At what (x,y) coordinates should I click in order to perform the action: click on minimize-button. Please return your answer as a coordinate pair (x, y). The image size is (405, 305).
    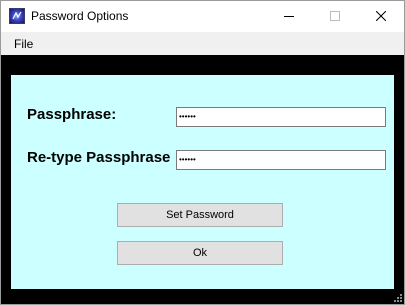
    Looking at the image, I should click on (289, 16).